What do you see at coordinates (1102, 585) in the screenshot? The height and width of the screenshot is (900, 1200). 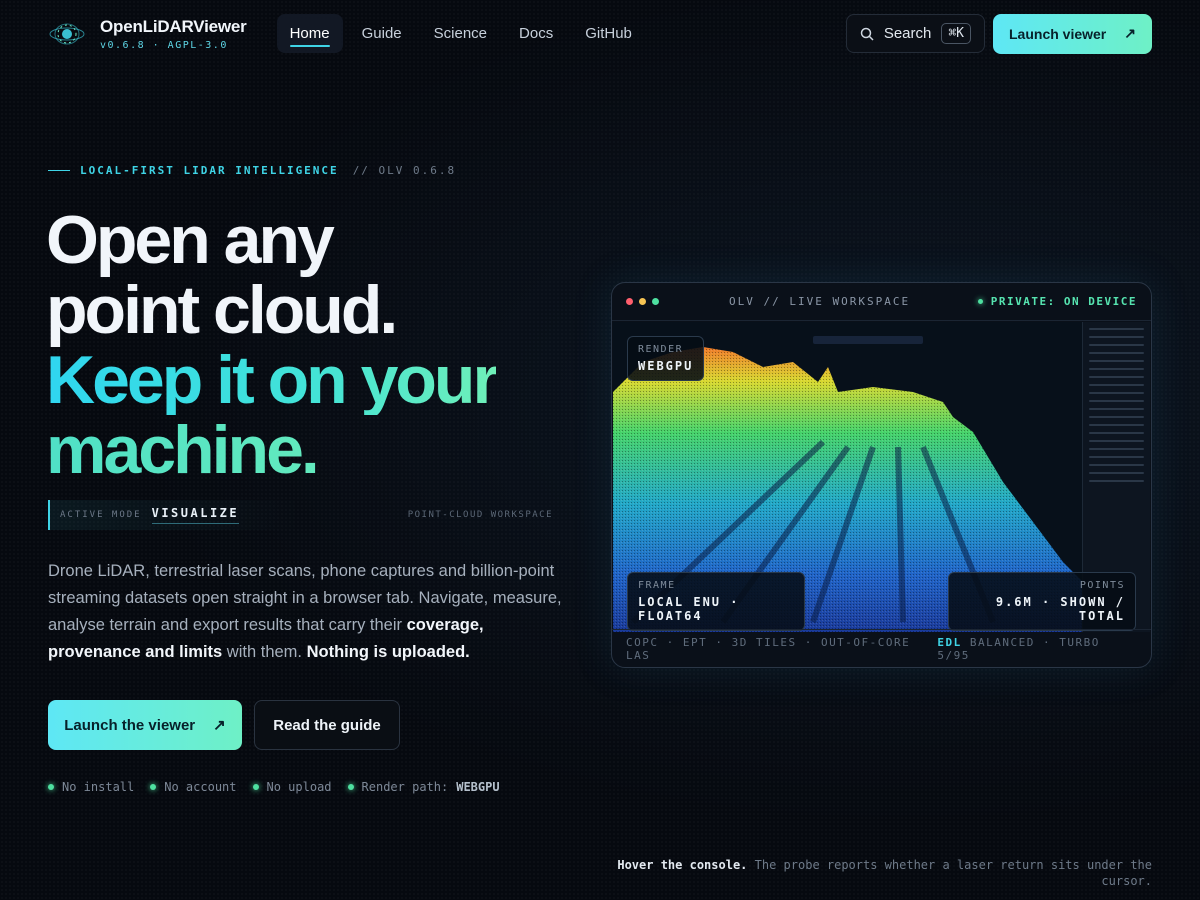 I see `points-hud-key: POINTS` at bounding box center [1102, 585].